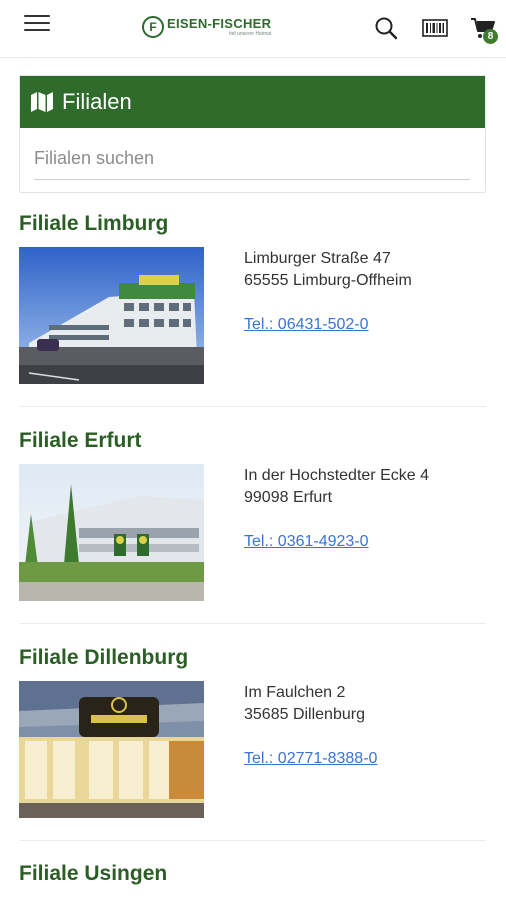 This screenshot has height=900, width=506. What do you see at coordinates (252, 102) in the screenshot?
I see `panel-header: Filialen` at bounding box center [252, 102].